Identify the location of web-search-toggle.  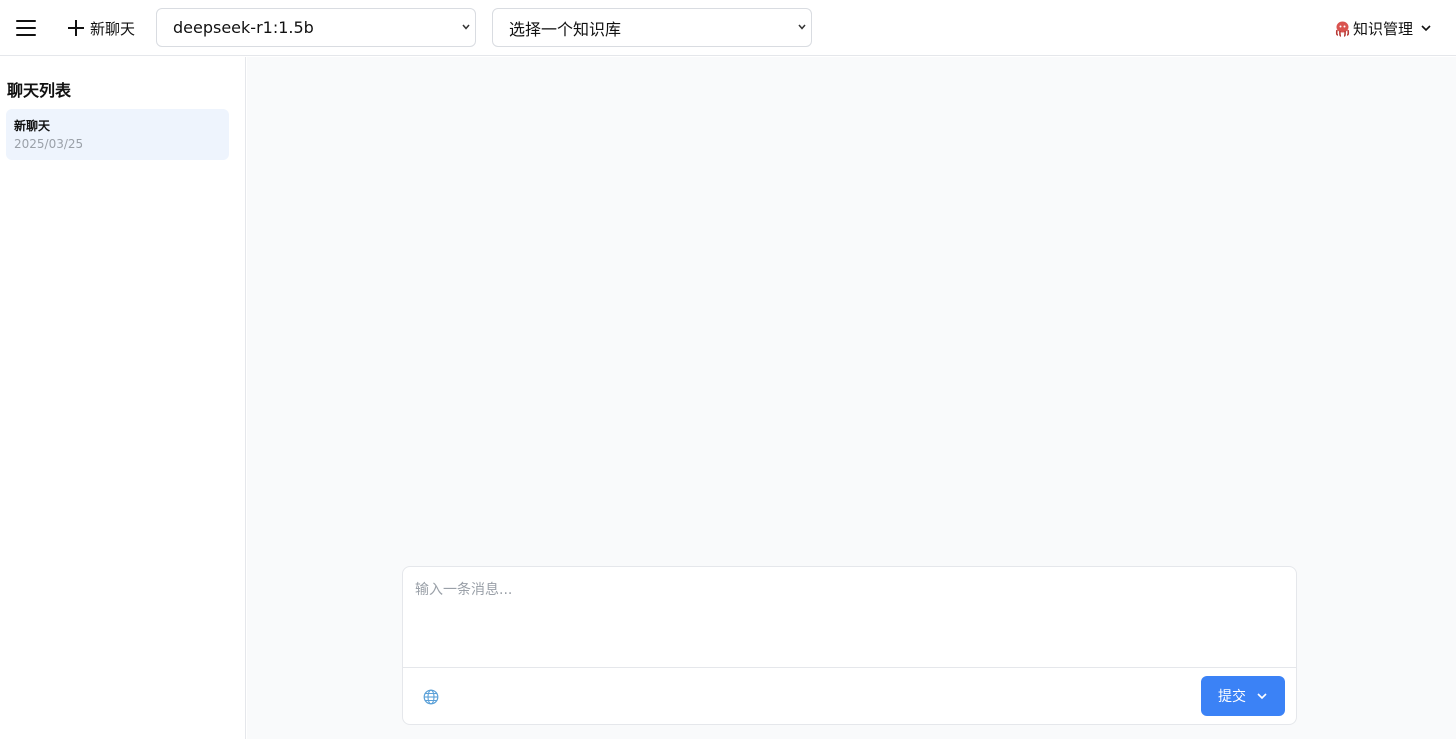
(431, 697).